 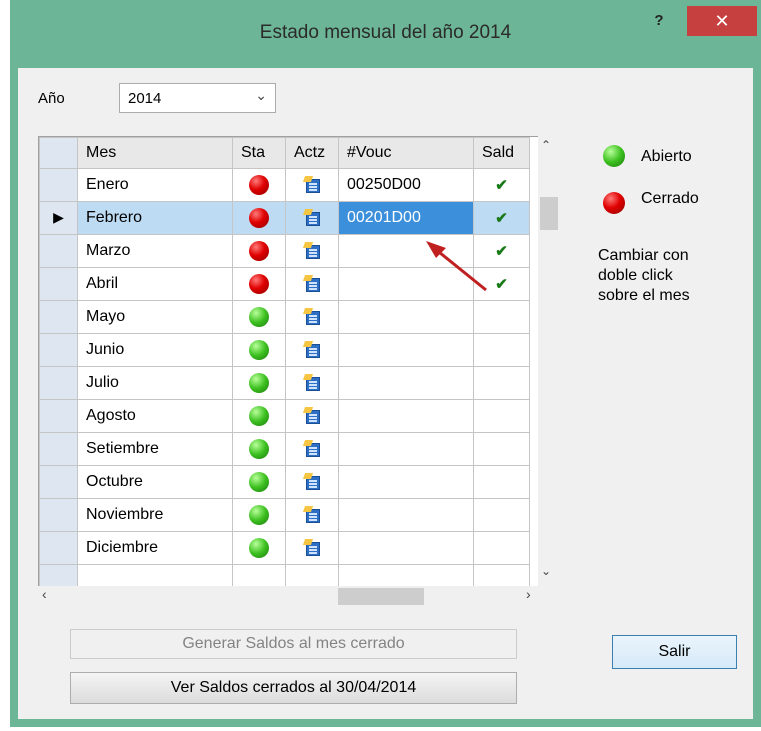 What do you see at coordinates (155, 317) in the screenshot?
I see `month-cell: Mayo` at bounding box center [155, 317].